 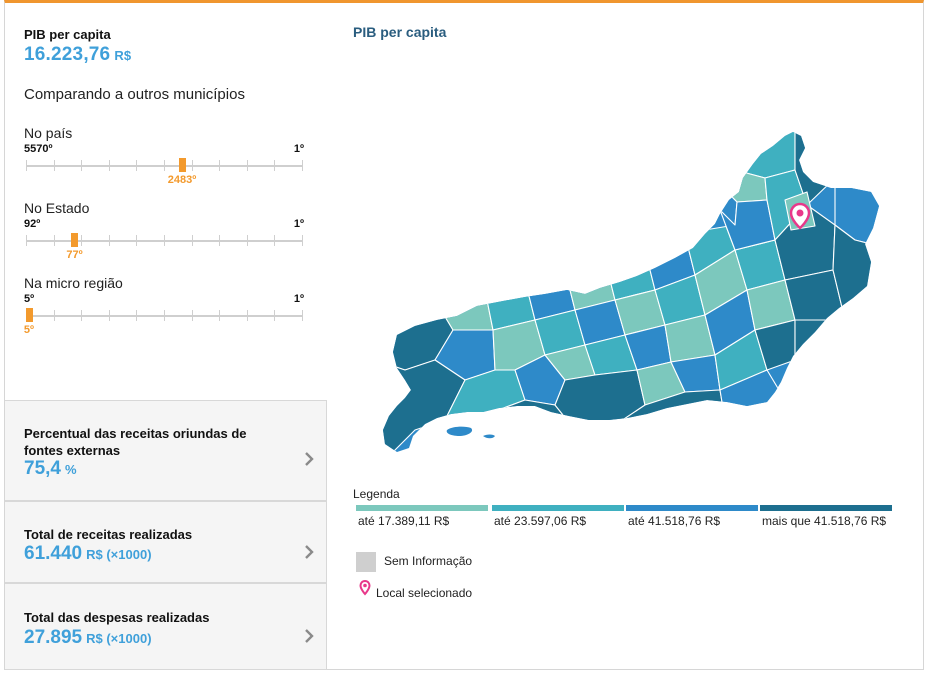 I want to click on legend-item: até 23.597,06 R$, so click(x=558, y=516).